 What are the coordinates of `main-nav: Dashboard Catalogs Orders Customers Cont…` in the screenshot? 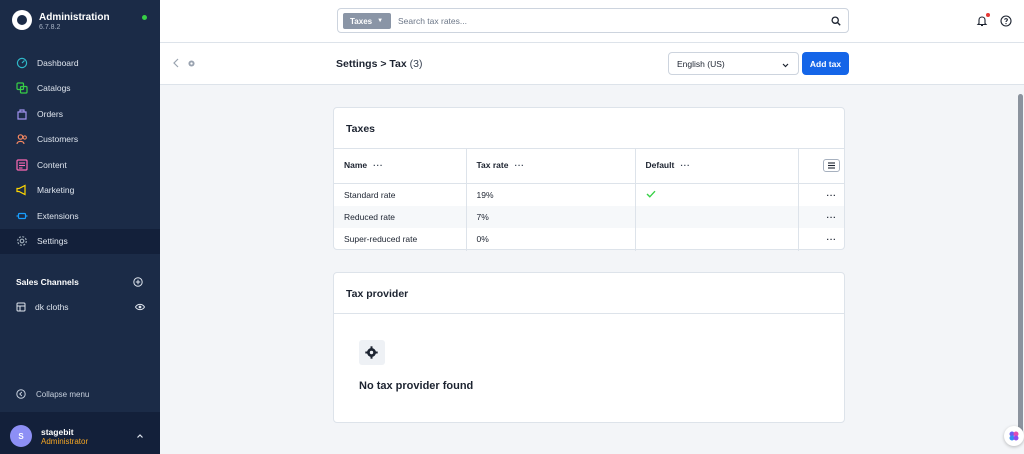 It's located at (80, 152).